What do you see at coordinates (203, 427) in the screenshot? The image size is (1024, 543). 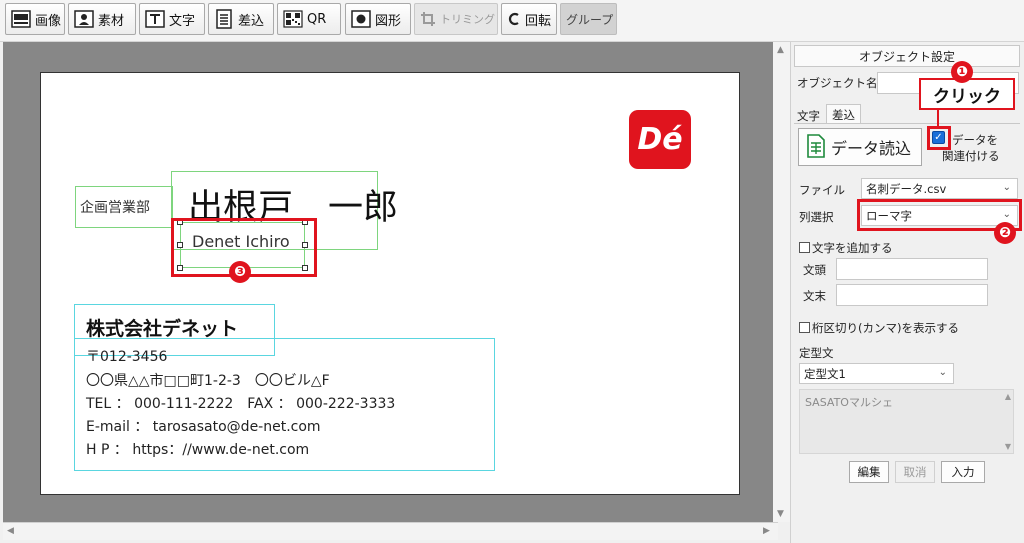 I see `email-text: E-mail ： tarosasato@de-net.com` at bounding box center [203, 427].